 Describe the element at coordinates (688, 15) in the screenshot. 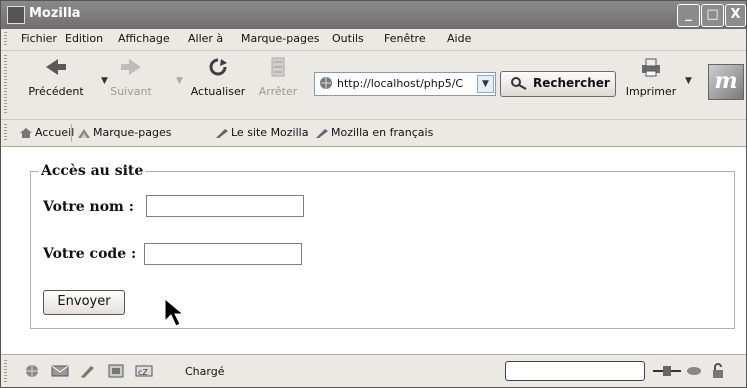

I see `minimize-button: _` at that location.